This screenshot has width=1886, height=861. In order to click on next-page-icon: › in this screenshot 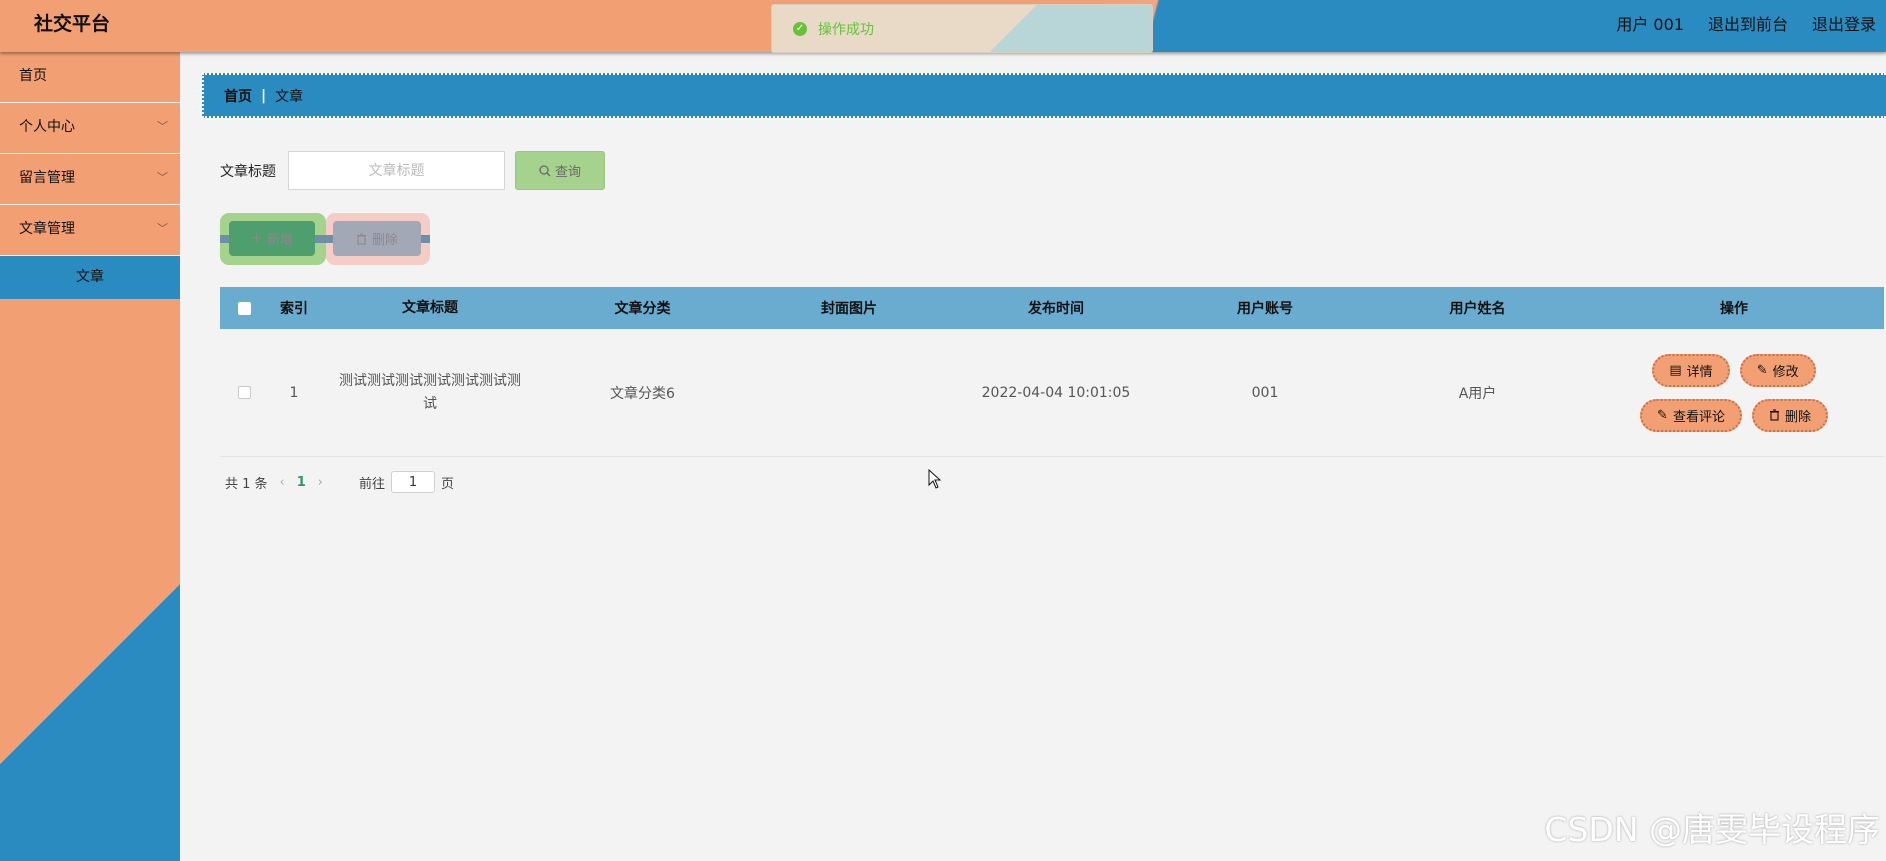, I will do `click(320, 482)`.